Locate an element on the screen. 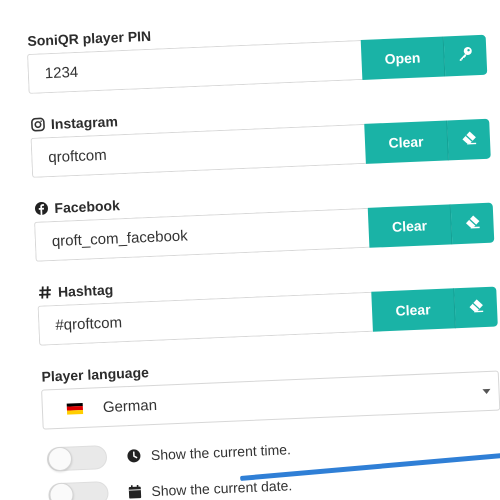 The width and height of the screenshot is (500, 500). chevron-down-icon is located at coordinates (486, 391).